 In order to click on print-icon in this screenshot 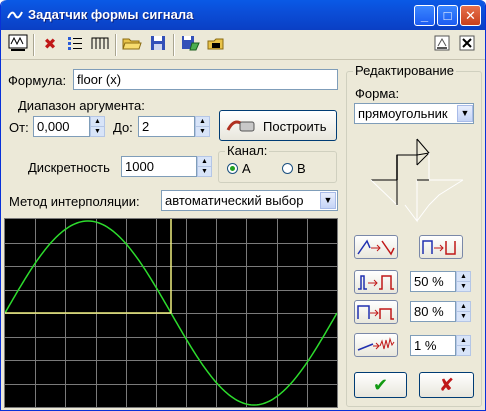, I will do `click(216, 45)`.